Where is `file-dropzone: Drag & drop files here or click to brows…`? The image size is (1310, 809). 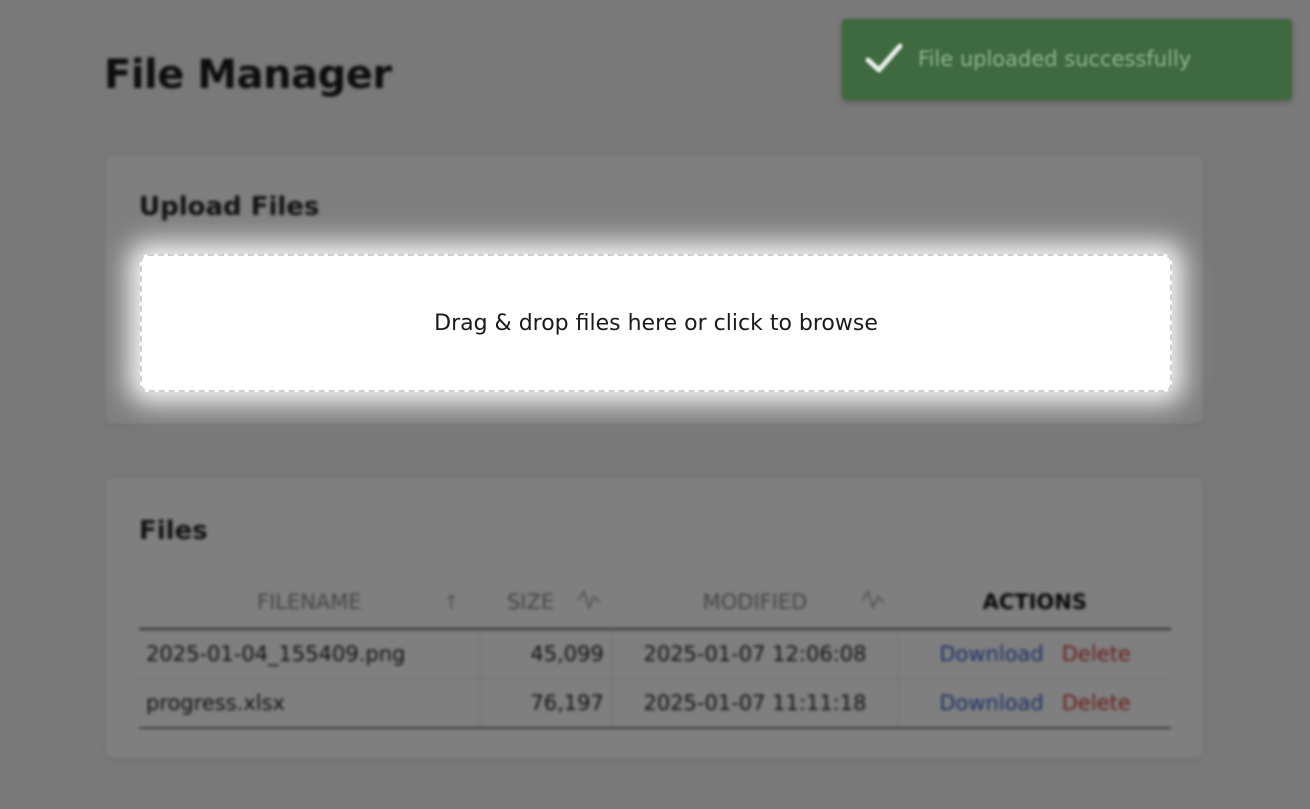
file-dropzone: Drag & drop files here or click to brows… is located at coordinates (656, 323).